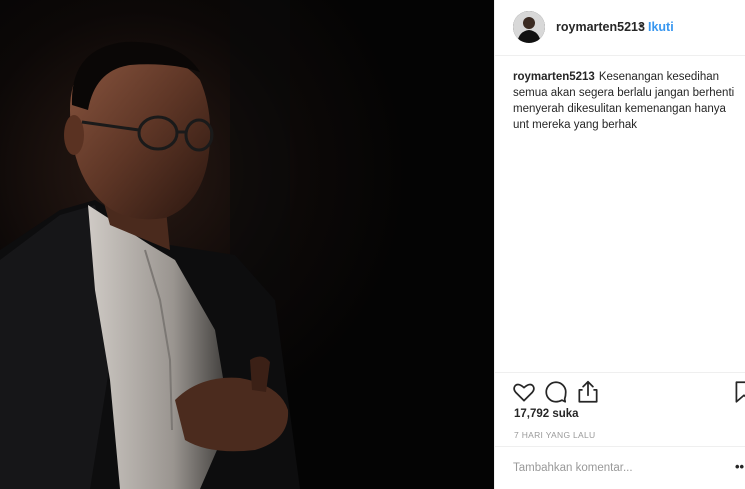 This screenshot has width=745, height=489. Describe the element at coordinates (546, 414) in the screenshot. I see `like-count: 17,792 suka` at that location.